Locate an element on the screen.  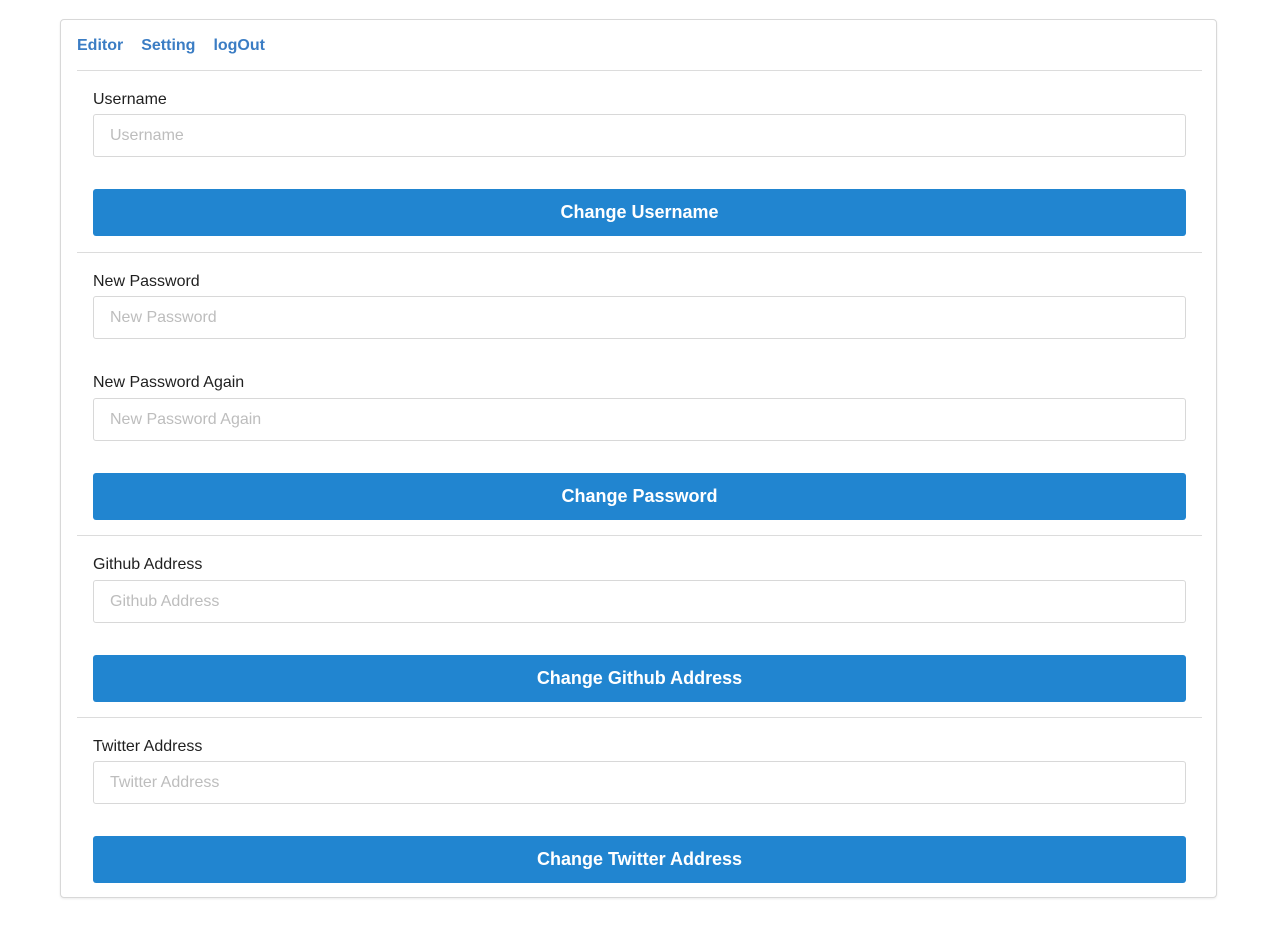
nav-logout-link: logOut is located at coordinates (239, 46).